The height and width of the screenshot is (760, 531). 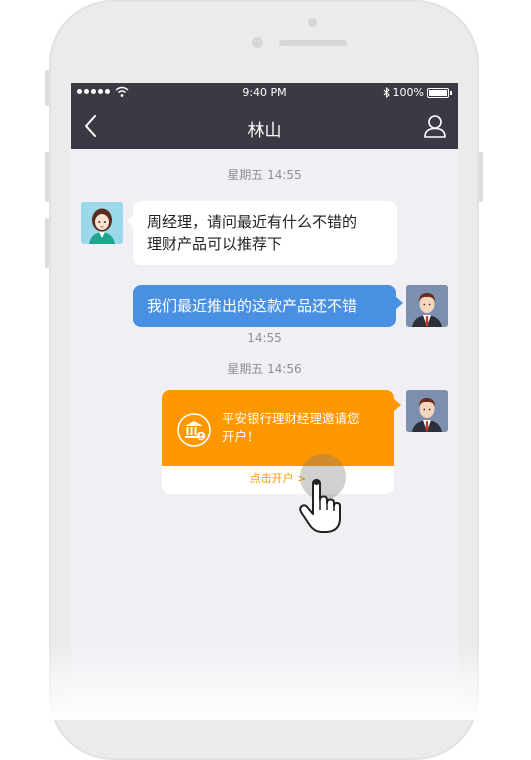 I want to click on bank-icon, so click(x=194, y=430).